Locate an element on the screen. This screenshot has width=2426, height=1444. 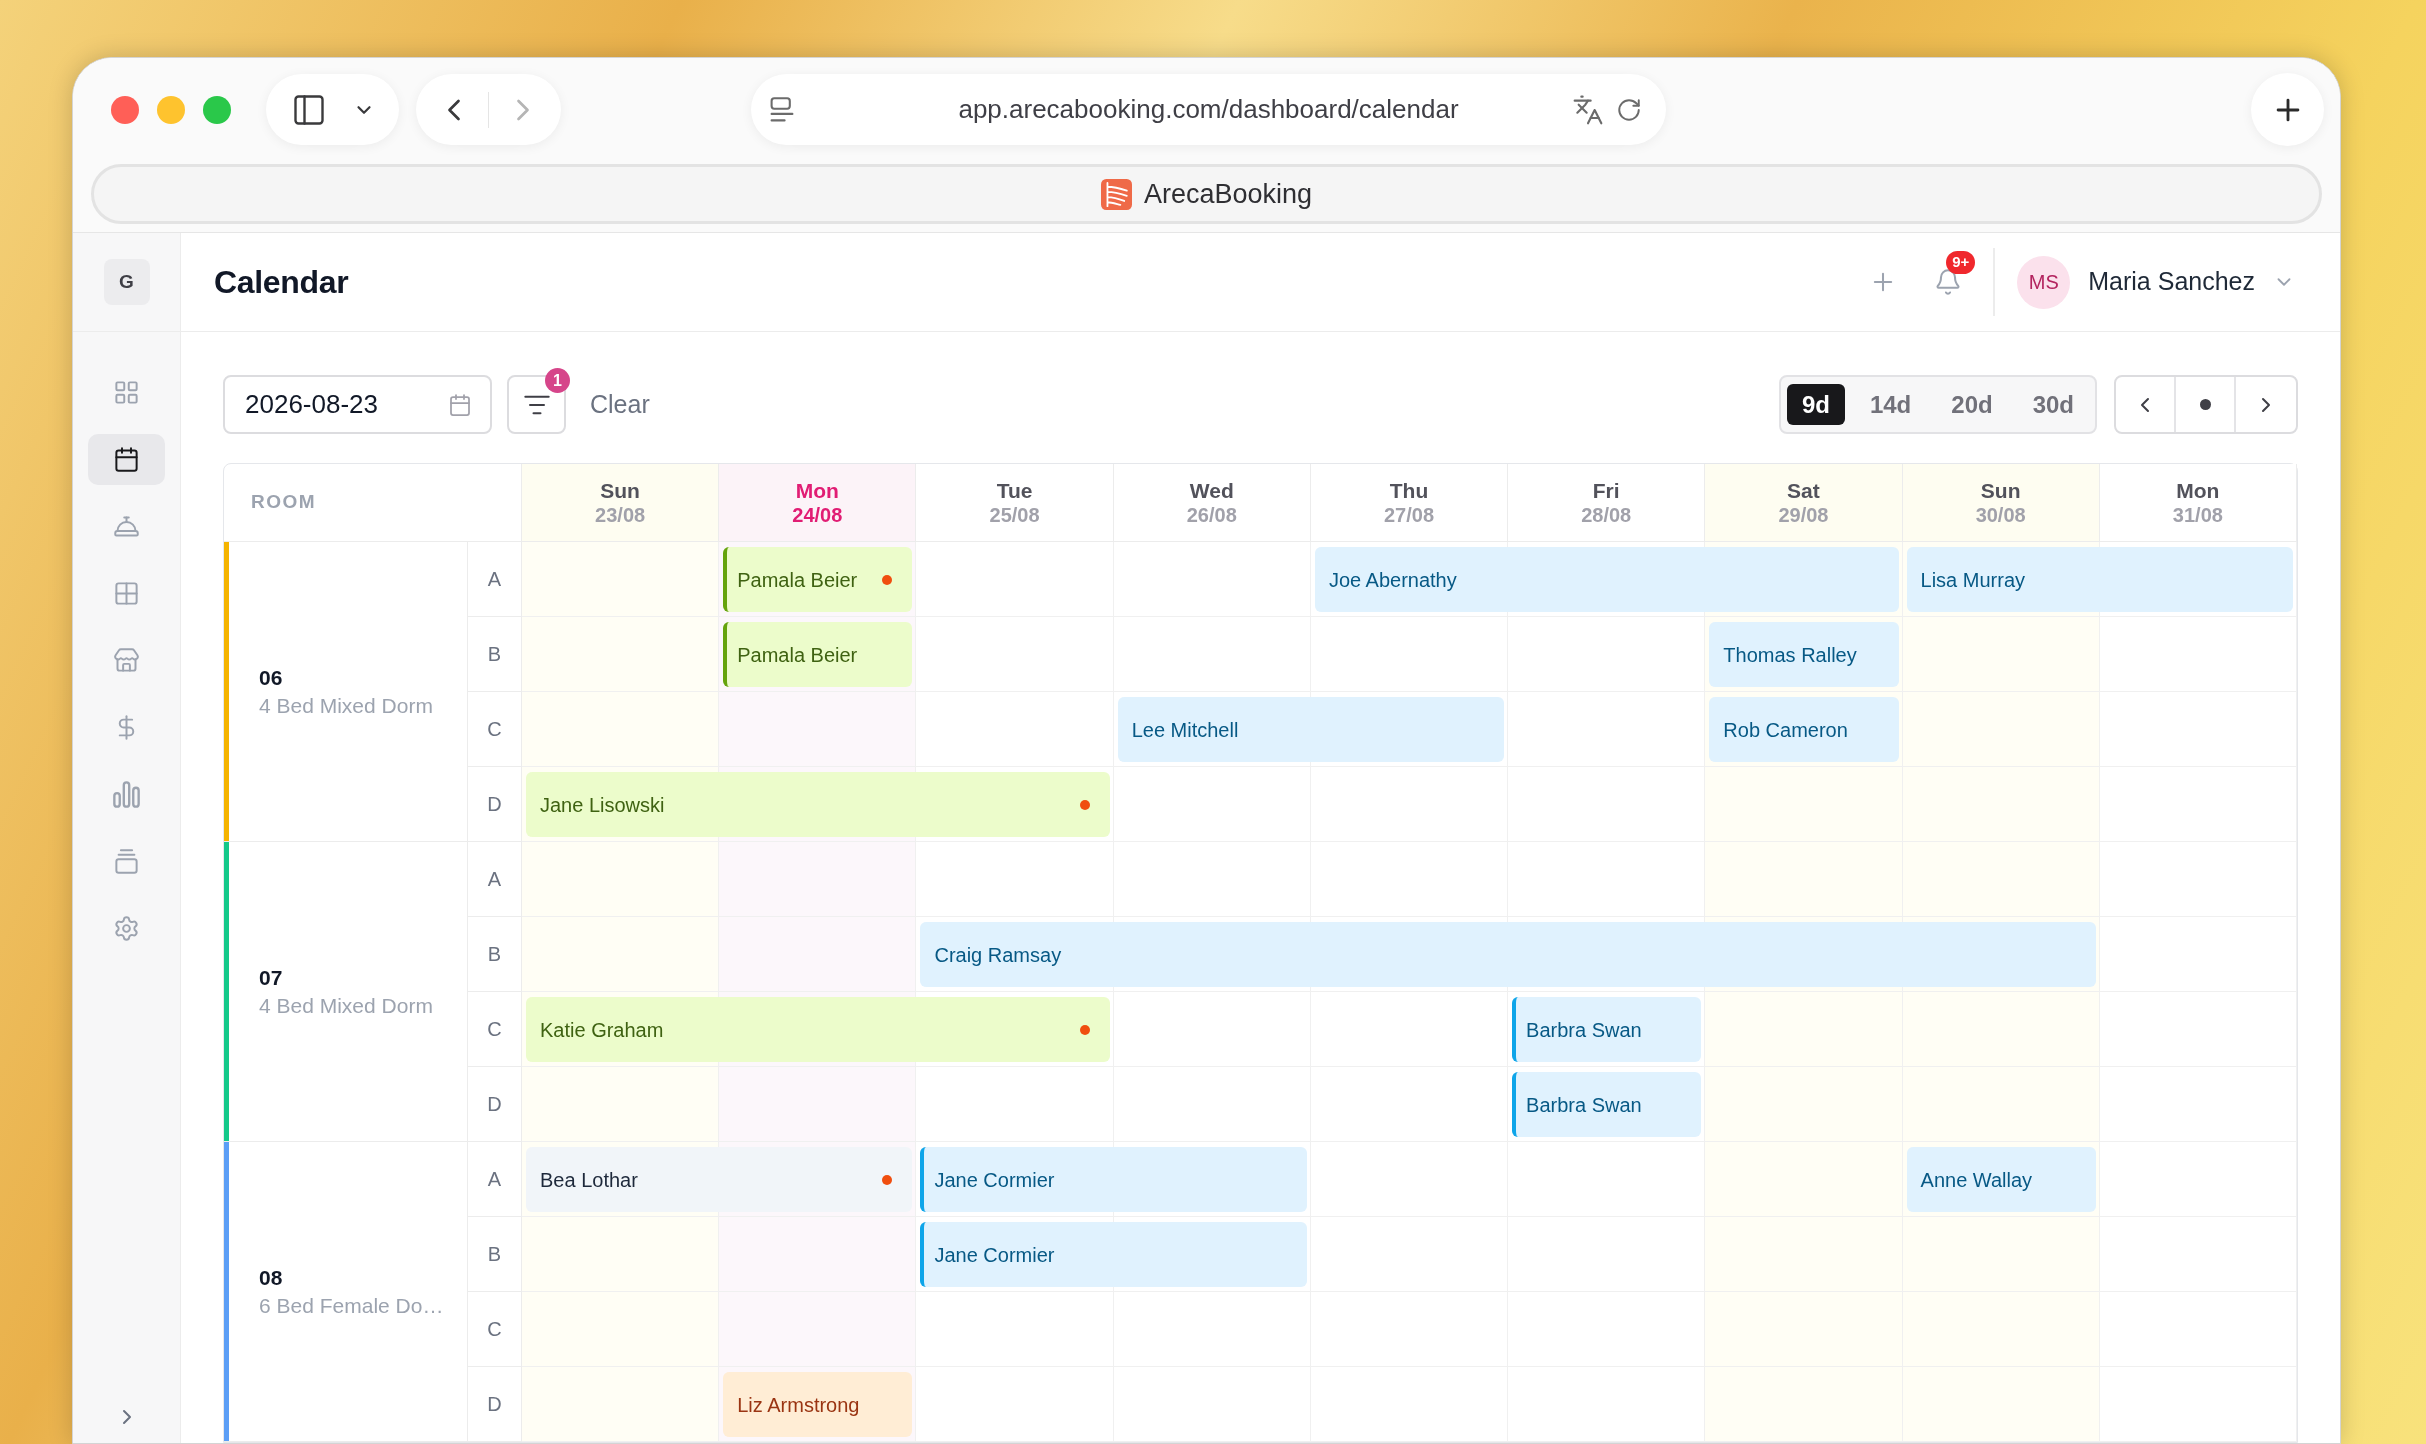
date-label: 29/08 is located at coordinates (1803, 514).